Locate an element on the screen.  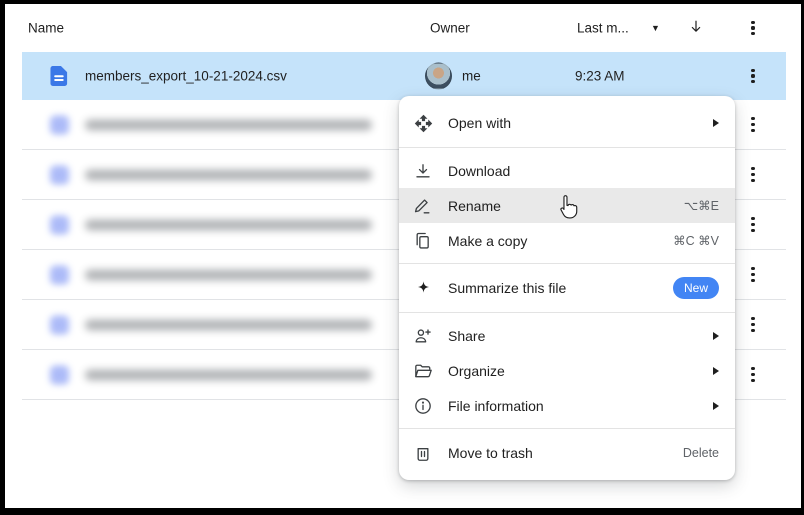
menu-item-organize: Organize is located at coordinates (567, 370).